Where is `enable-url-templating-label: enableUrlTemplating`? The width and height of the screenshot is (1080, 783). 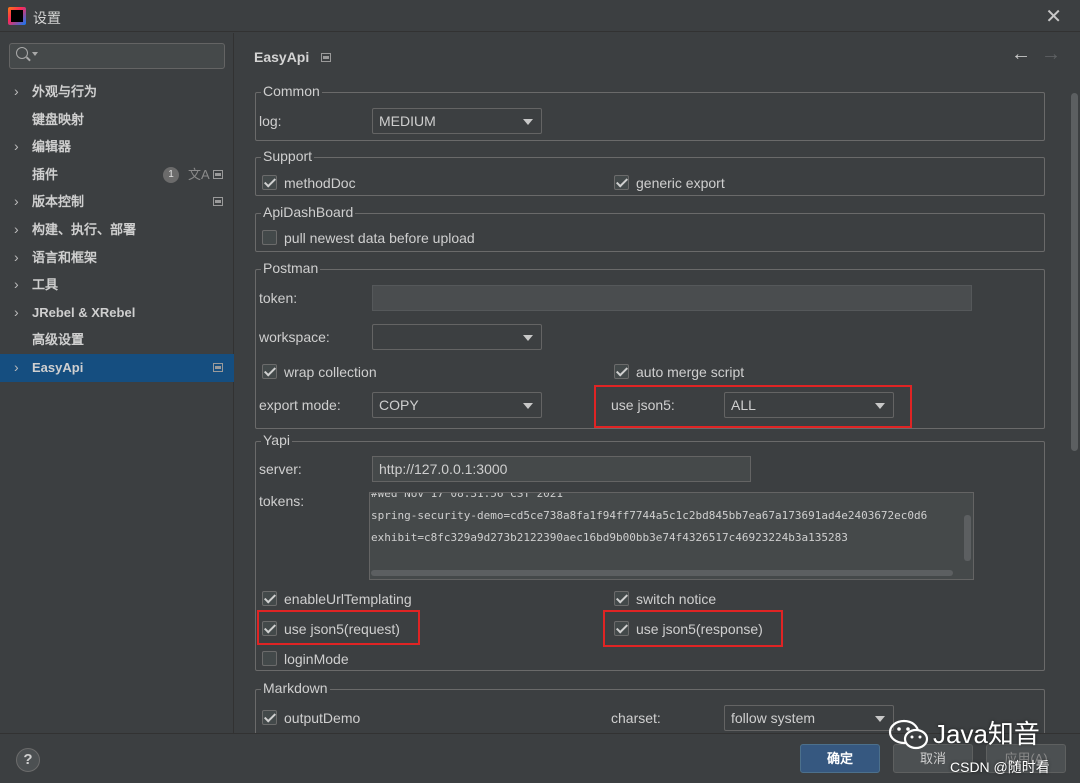 enable-url-templating-label: enableUrlTemplating is located at coordinates (348, 599).